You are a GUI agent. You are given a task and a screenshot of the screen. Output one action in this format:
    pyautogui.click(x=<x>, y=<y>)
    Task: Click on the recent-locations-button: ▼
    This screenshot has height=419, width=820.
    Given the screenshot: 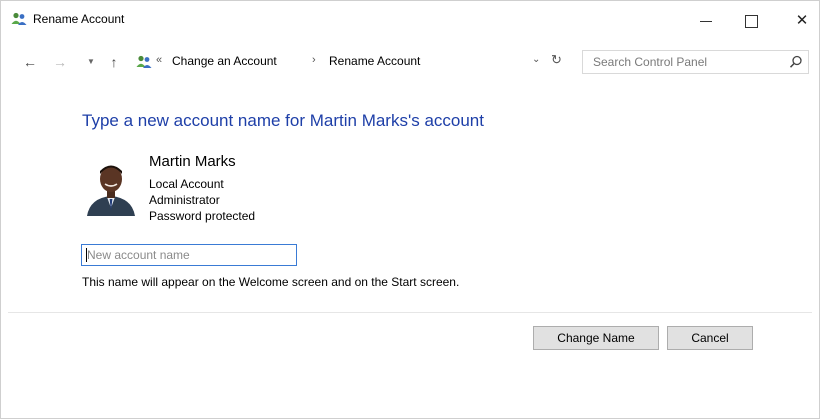 What is the action you would take?
    pyautogui.click(x=91, y=62)
    